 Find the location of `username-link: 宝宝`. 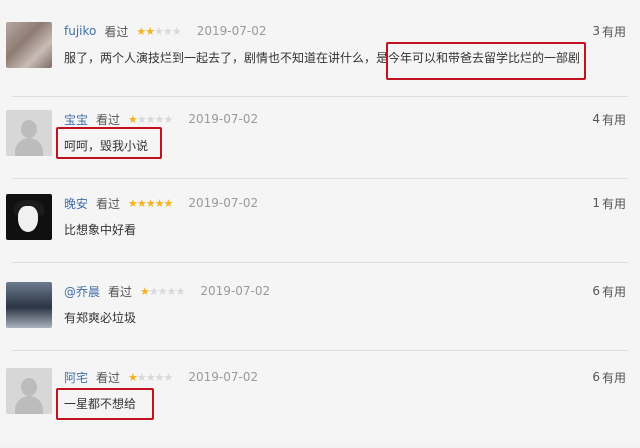

username-link: 宝宝 is located at coordinates (76, 119).